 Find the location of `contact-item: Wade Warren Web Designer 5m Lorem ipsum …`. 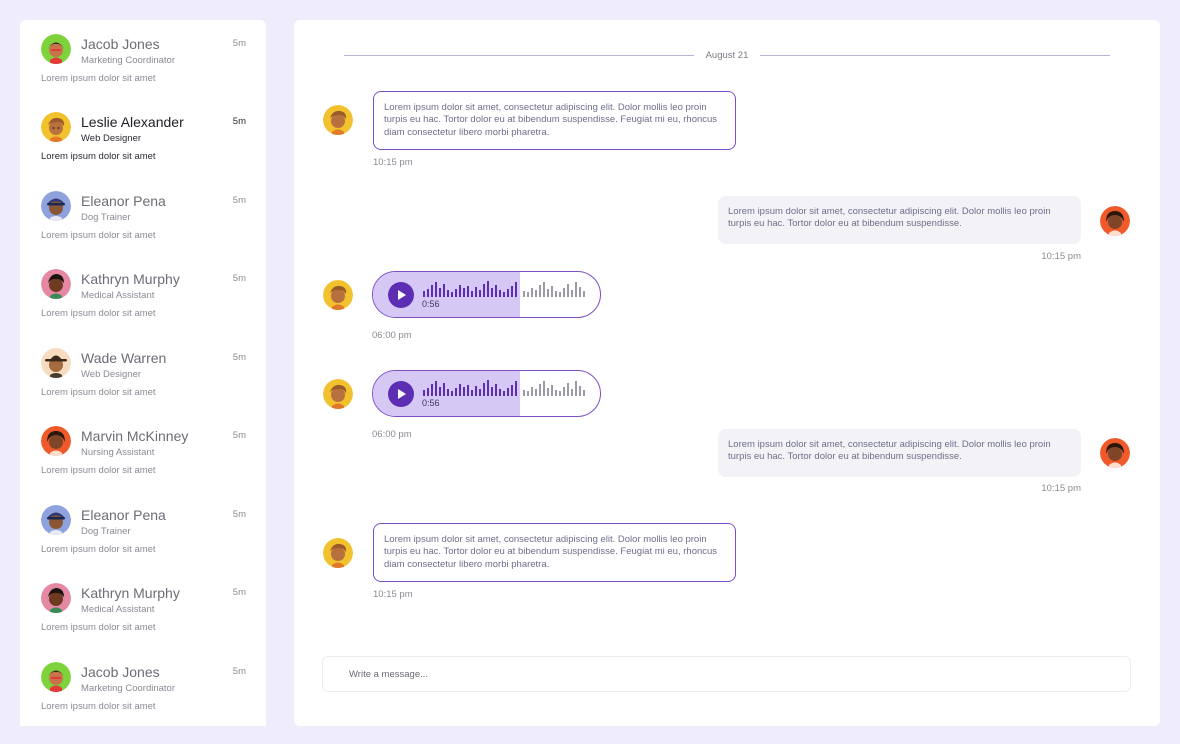

contact-item: Wade Warren Web Designer 5m Lorem ipsum … is located at coordinates (143, 373).